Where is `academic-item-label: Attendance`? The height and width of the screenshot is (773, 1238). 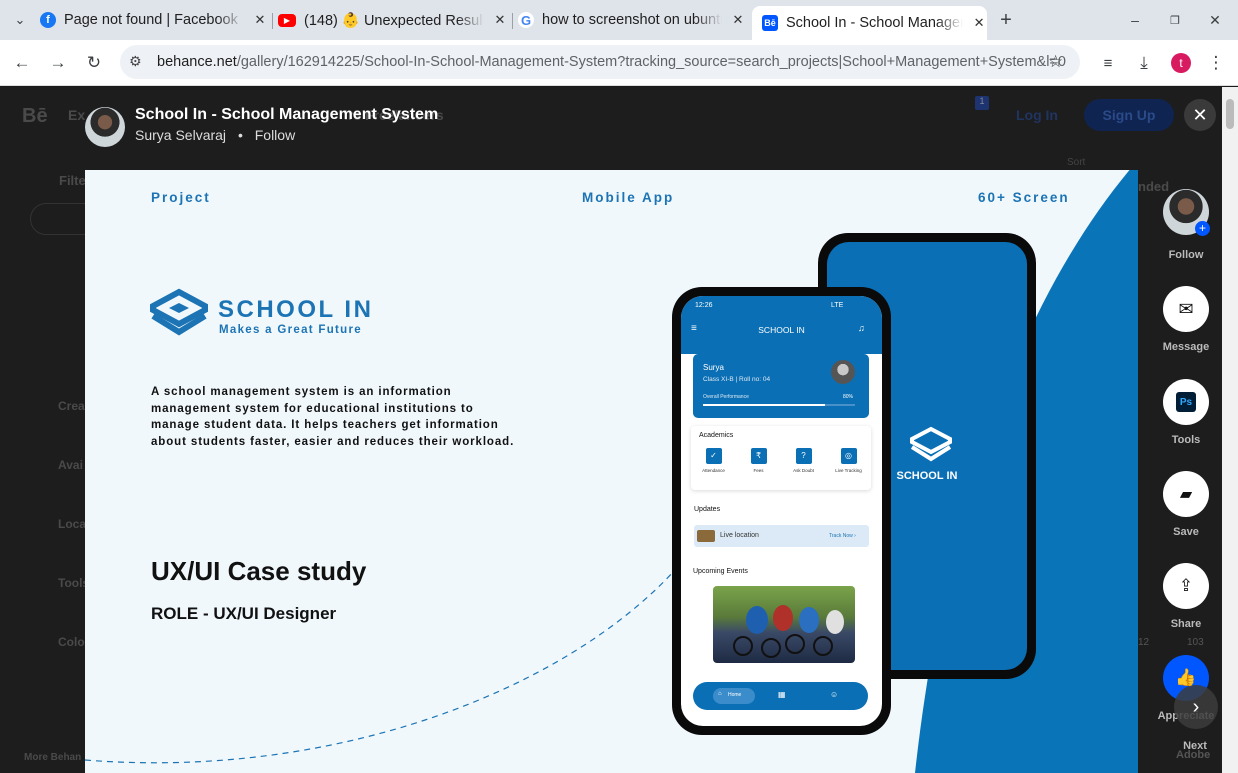
academic-item-label: Attendance is located at coordinates (713, 470).